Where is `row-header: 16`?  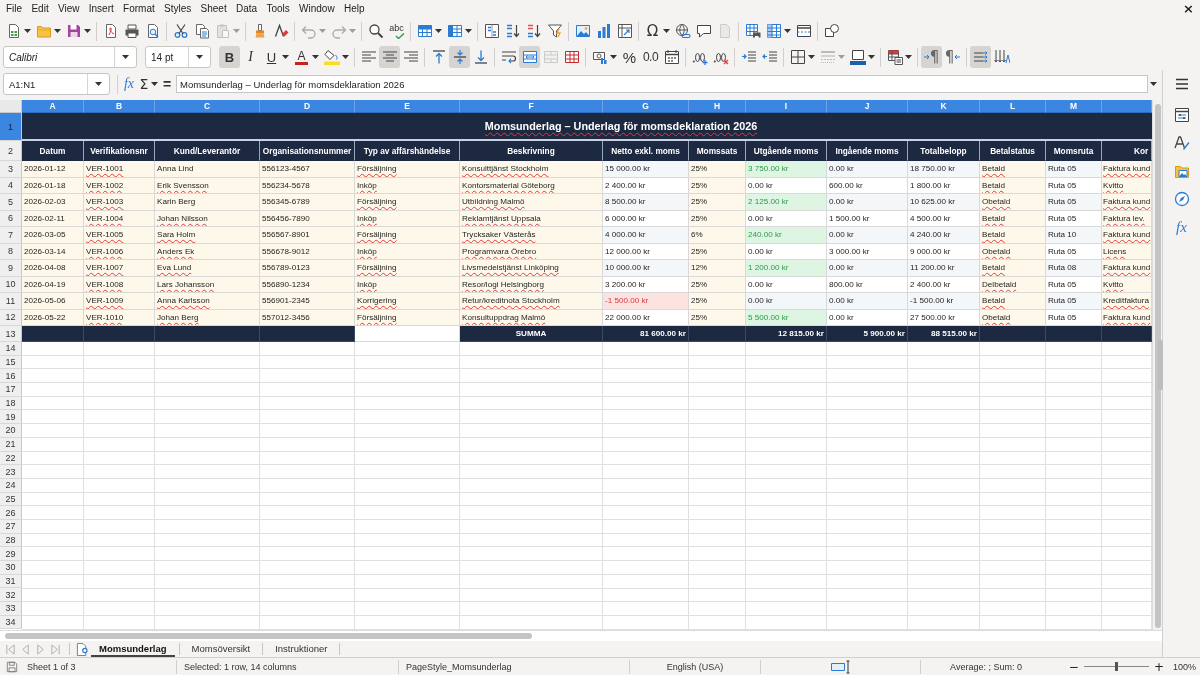 row-header: 16 is located at coordinates (11, 376).